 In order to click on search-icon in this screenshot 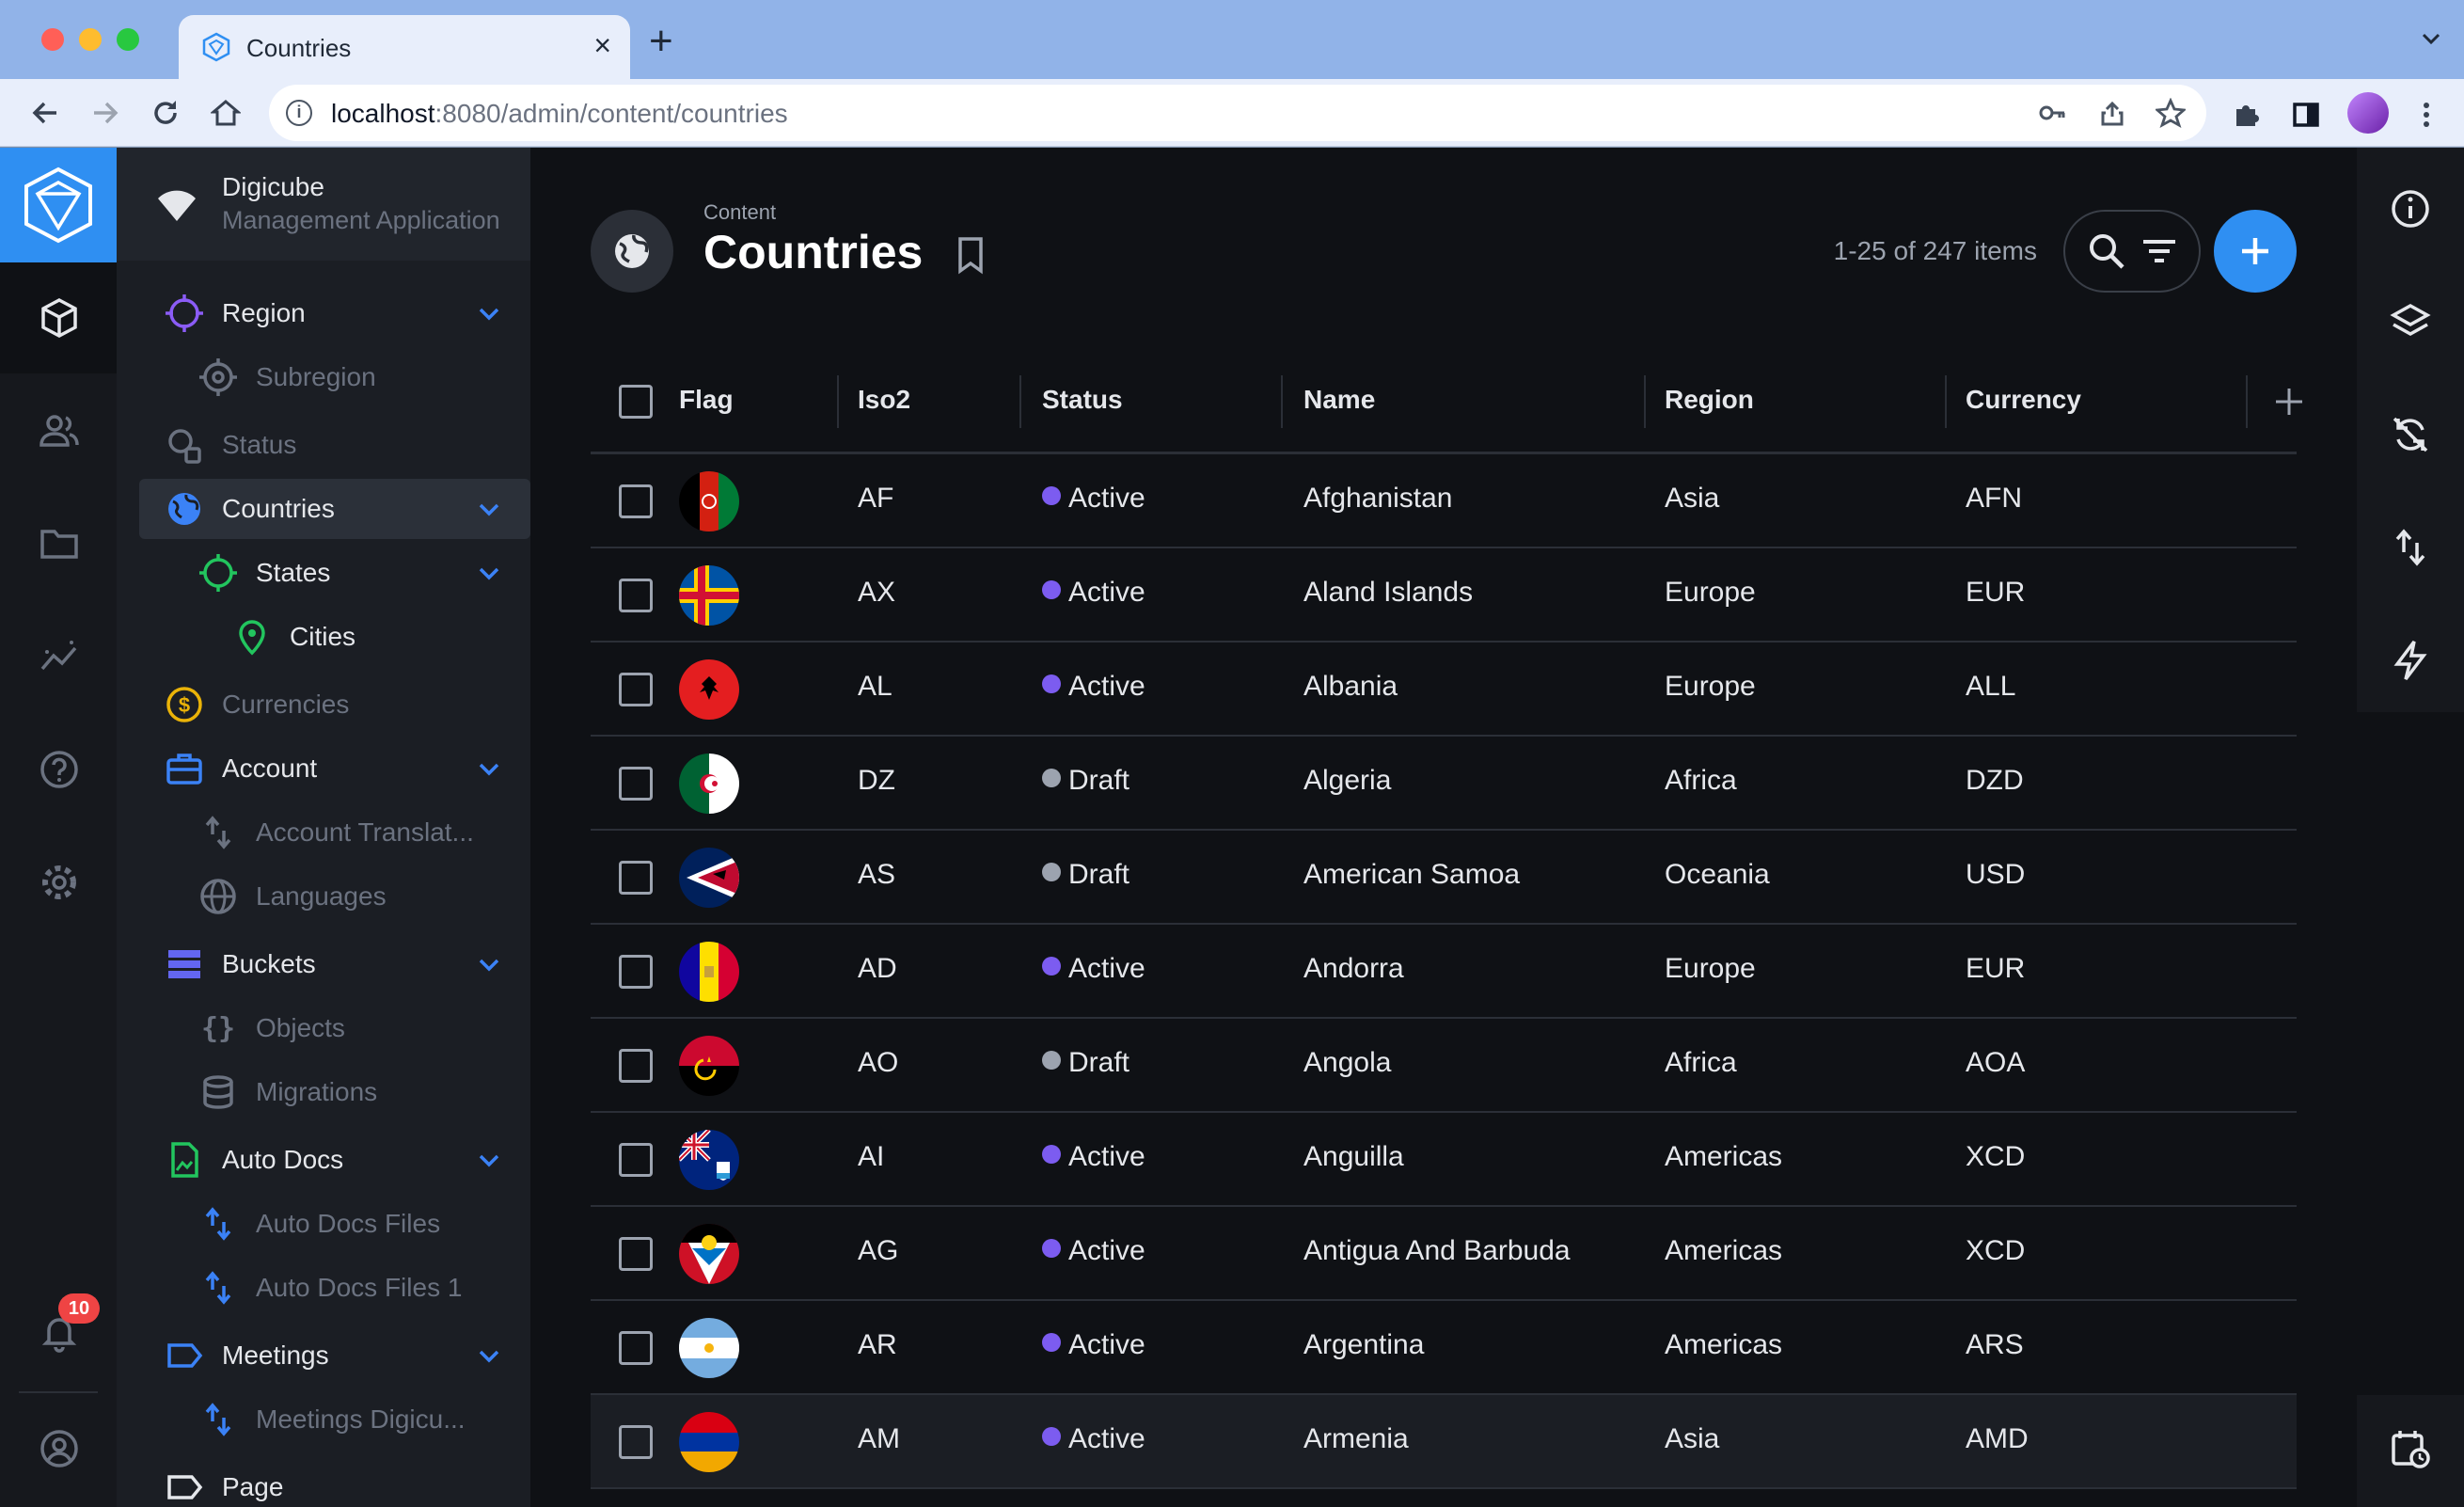, I will do `click(2106, 251)`.